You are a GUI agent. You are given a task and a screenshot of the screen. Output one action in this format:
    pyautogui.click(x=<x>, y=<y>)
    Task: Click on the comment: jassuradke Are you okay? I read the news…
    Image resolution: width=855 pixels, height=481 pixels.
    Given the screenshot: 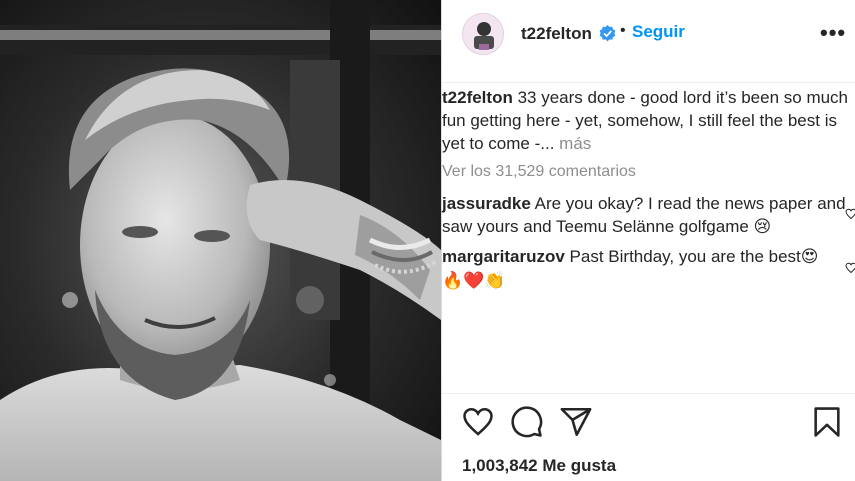 What is the action you would take?
    pyautogui.click(x=644, y=215)
    